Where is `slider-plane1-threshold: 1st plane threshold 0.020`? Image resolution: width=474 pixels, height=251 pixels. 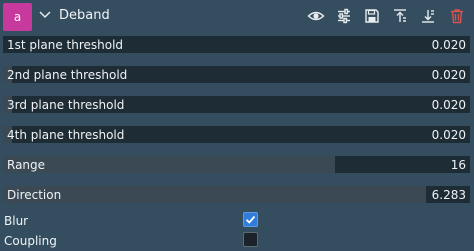
slider-plane1-threshold: 1st plane threshold 0.020 is located at coordinates (236, 44).